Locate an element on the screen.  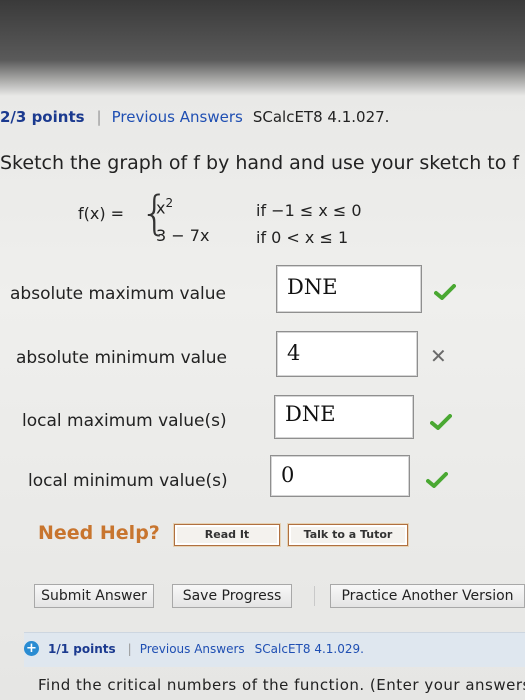
expand-plus-icon: + is located at coordinates (31, 648).